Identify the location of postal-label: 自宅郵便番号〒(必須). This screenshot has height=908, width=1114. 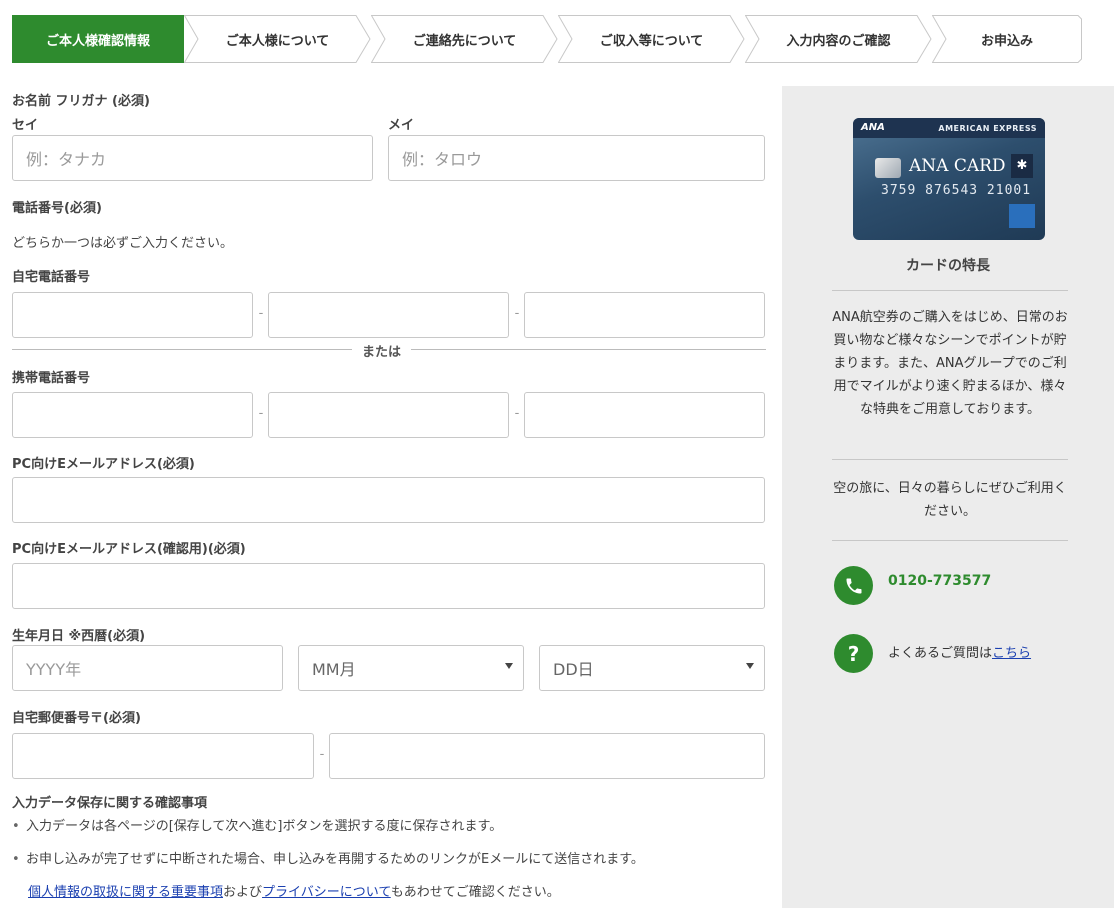
(76, 718).